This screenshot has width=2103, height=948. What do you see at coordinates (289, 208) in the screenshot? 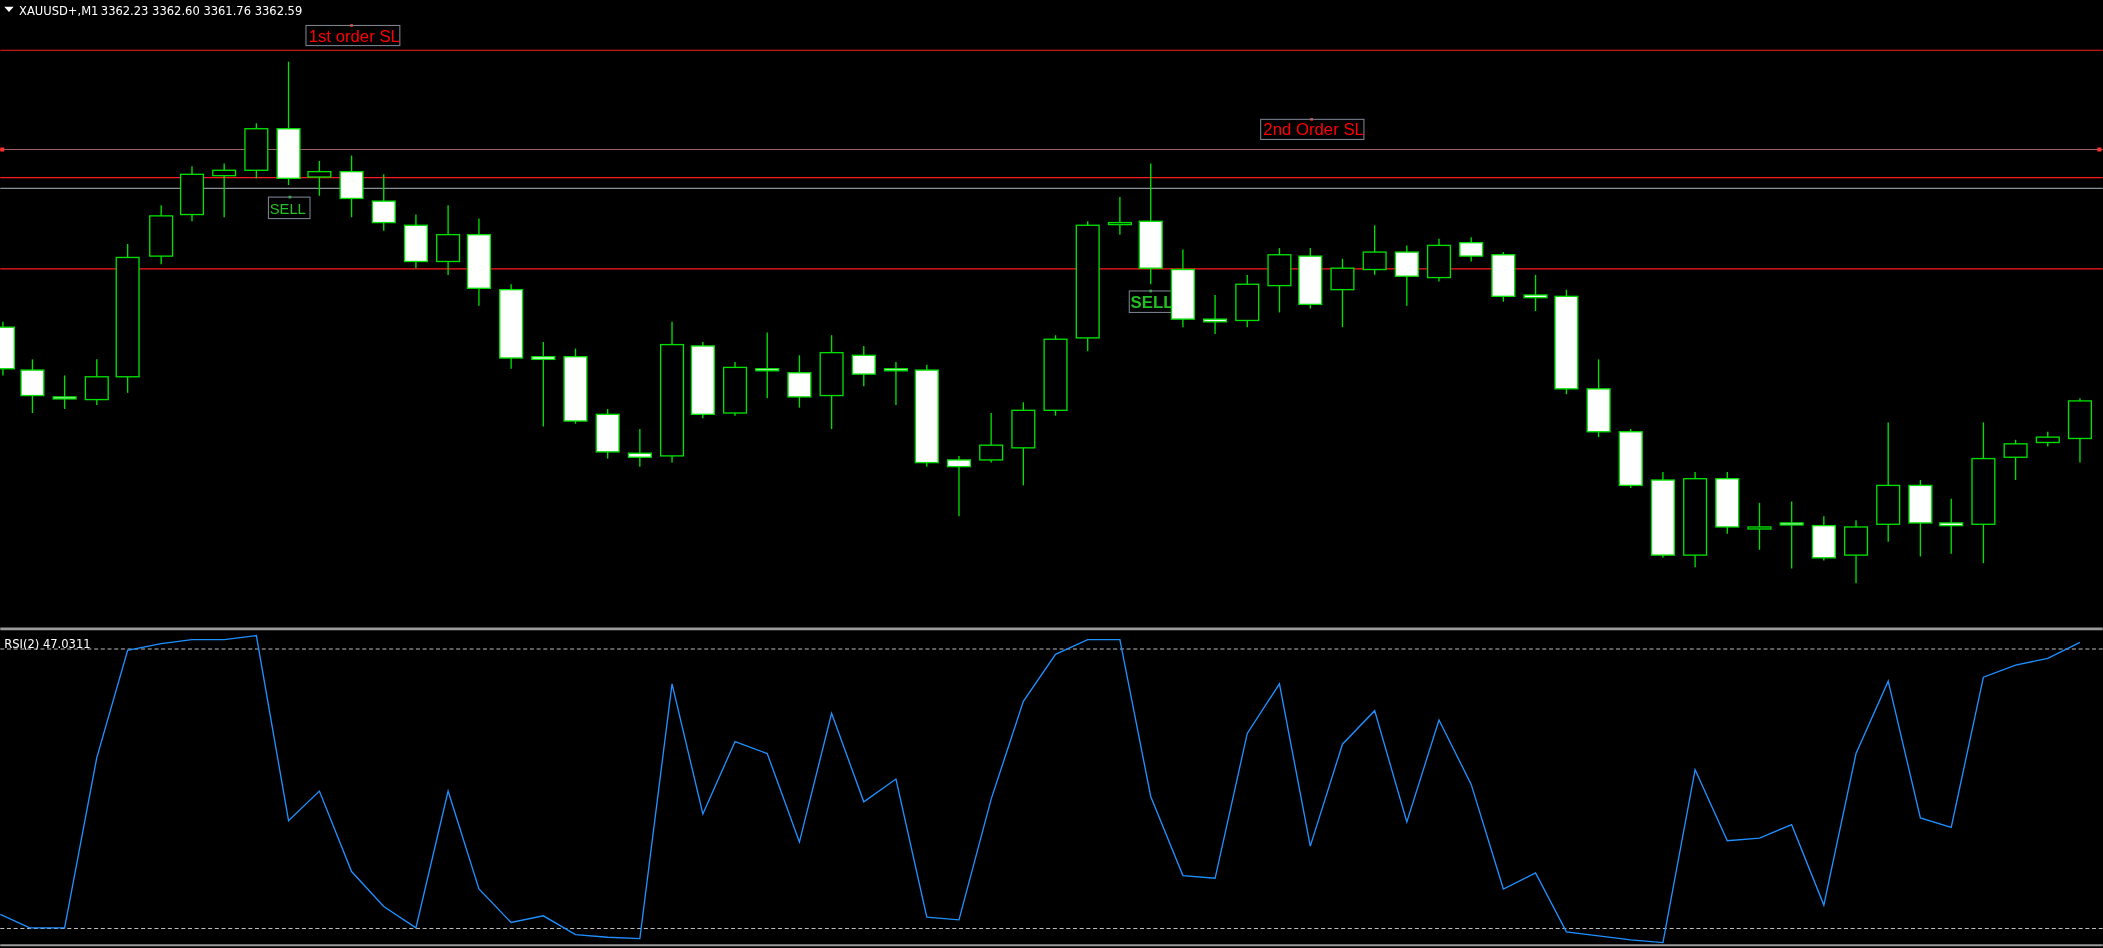
I see `sell-signal: SELL` at bounding box center [289, 208].